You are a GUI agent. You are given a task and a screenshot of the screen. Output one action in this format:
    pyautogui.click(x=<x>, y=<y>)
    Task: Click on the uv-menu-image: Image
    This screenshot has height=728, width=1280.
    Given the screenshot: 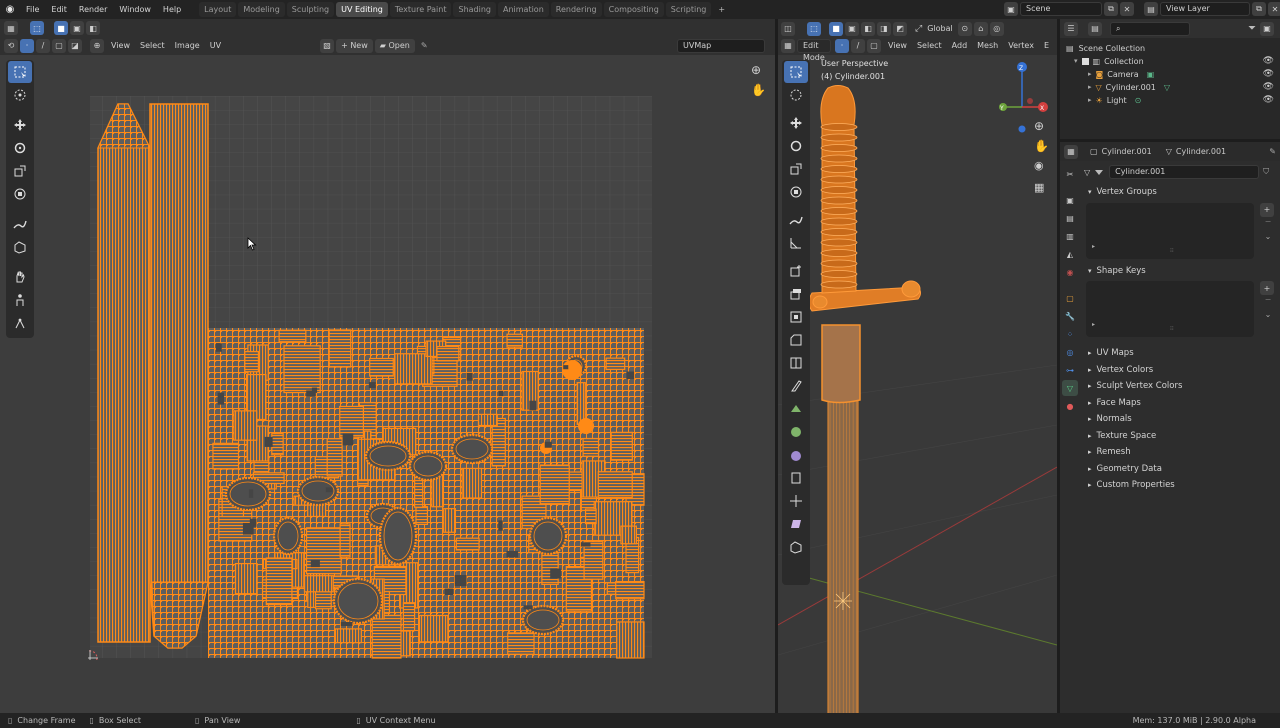 What is the action you would take?
    pyautogui.click(x=187, y=45)
    